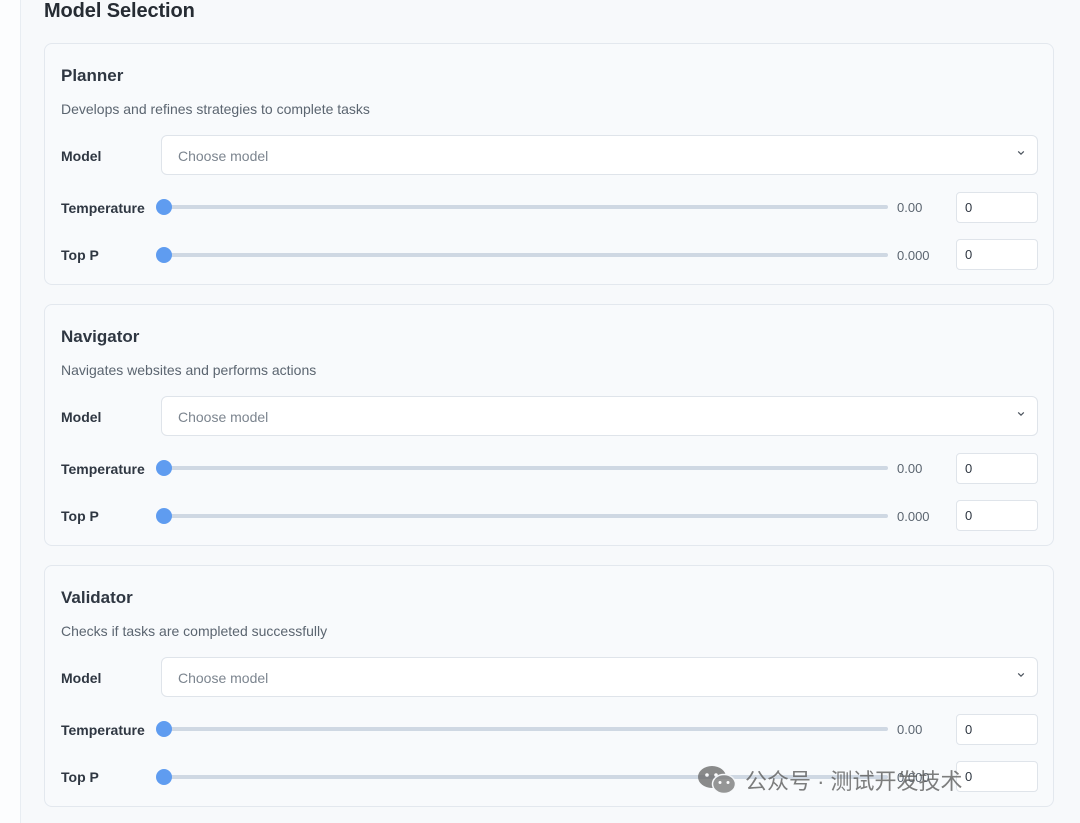 The width and height of the screenshot is (1080, 823). What do you see at coordinates (97, 597) in the screenshot?
I see `card-title: Validator` at bounding box center [97, 597].